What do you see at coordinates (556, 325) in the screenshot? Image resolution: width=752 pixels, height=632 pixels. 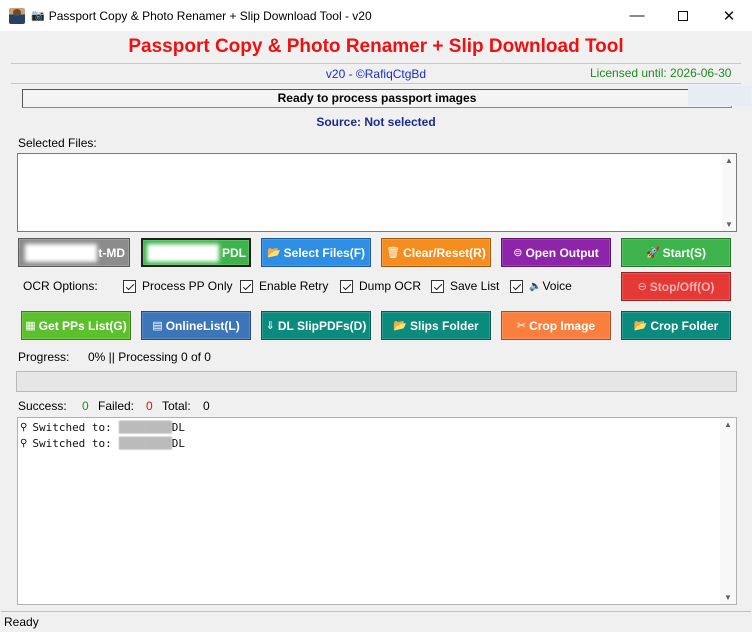 I see `crop-image-button: ✂ Crop Image` at bounding box center [556, 325].